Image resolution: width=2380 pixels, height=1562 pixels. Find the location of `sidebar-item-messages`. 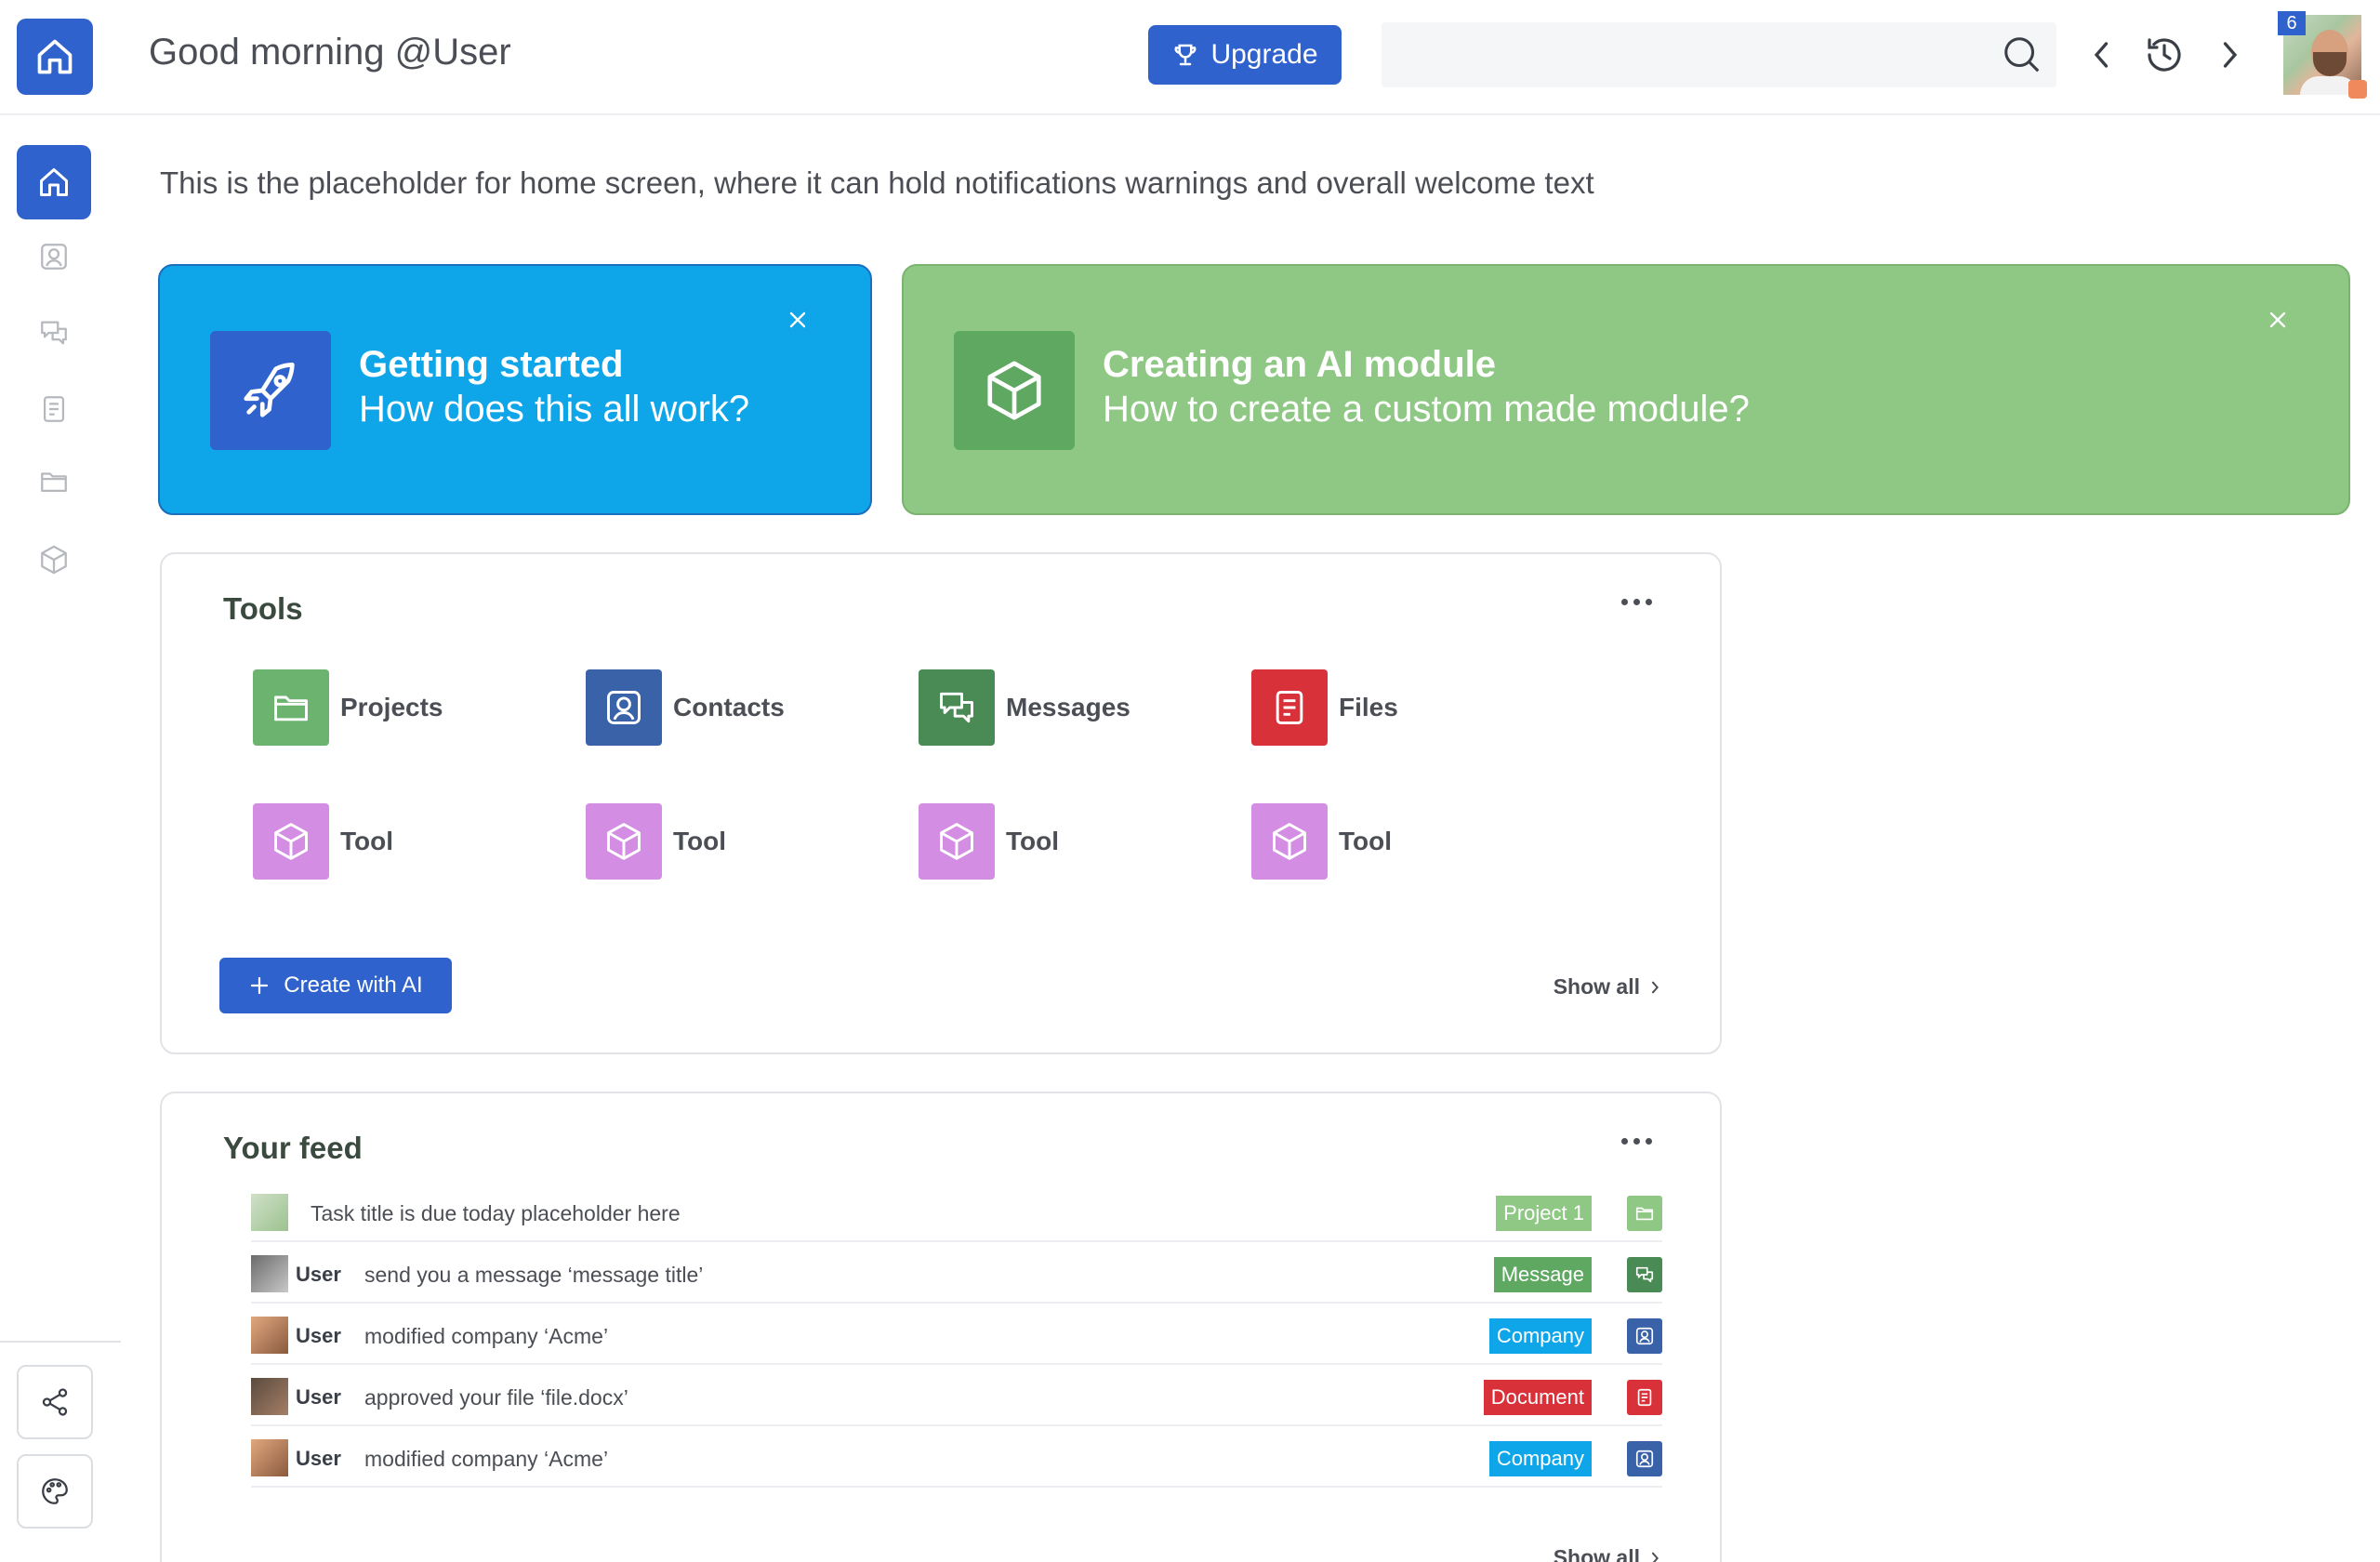

sidebar-item-messages is located at coordinates (54, 333).